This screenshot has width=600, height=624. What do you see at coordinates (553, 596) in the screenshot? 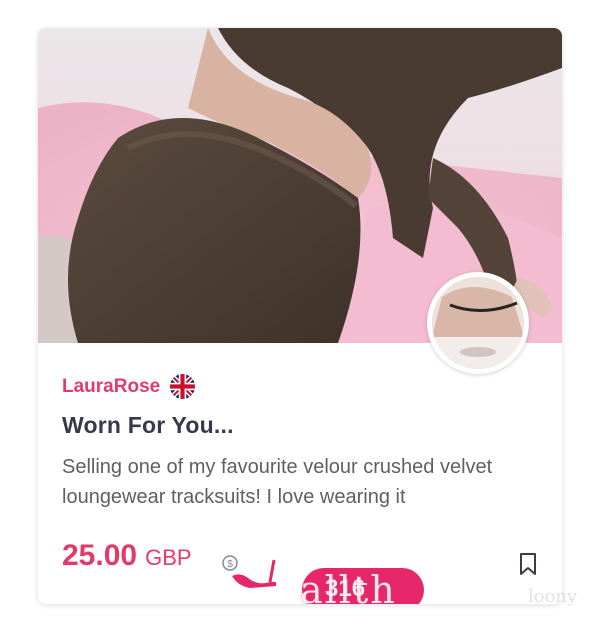
I see `watermark-sub: loony` at bounding box center [553, 596].